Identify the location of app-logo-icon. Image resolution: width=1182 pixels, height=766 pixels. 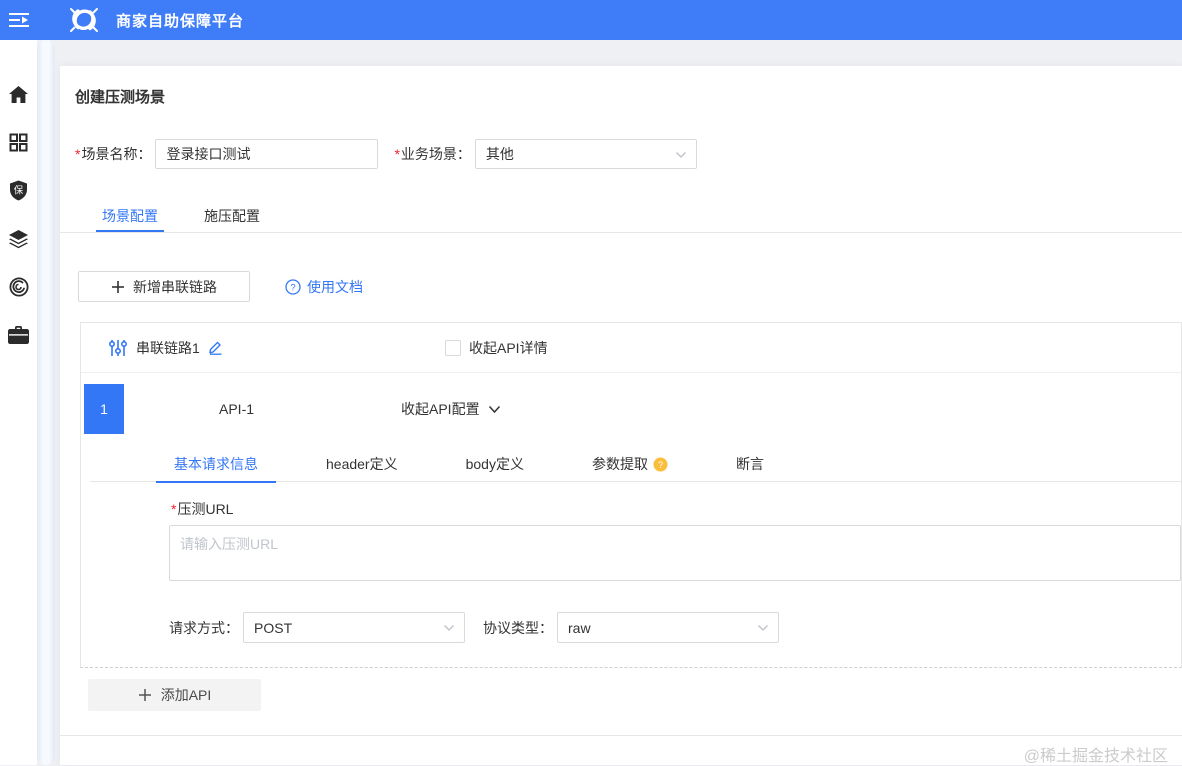
(84, 20).